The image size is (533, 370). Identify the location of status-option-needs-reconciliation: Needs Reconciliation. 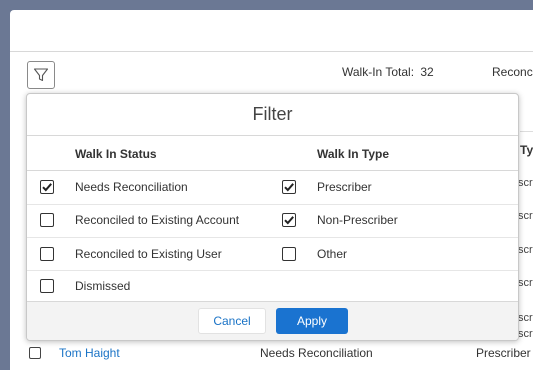
(114, 187).